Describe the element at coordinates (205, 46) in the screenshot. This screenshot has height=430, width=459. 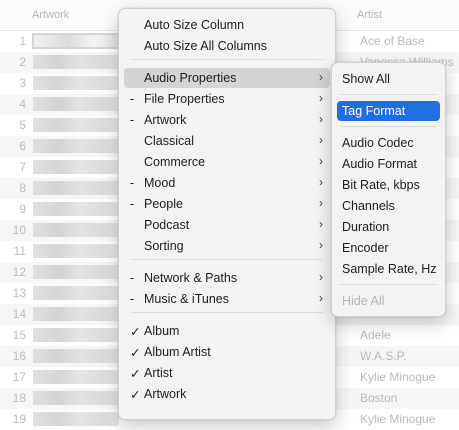
I see `menu-item-label: Auto Size All Columns` at that location.